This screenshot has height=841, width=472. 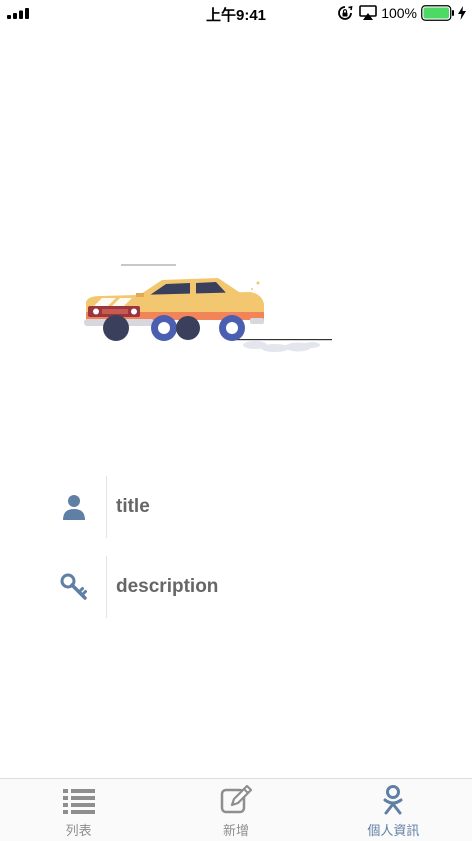 I want to click on tab-label: 新增, so click(x=235, y=830).